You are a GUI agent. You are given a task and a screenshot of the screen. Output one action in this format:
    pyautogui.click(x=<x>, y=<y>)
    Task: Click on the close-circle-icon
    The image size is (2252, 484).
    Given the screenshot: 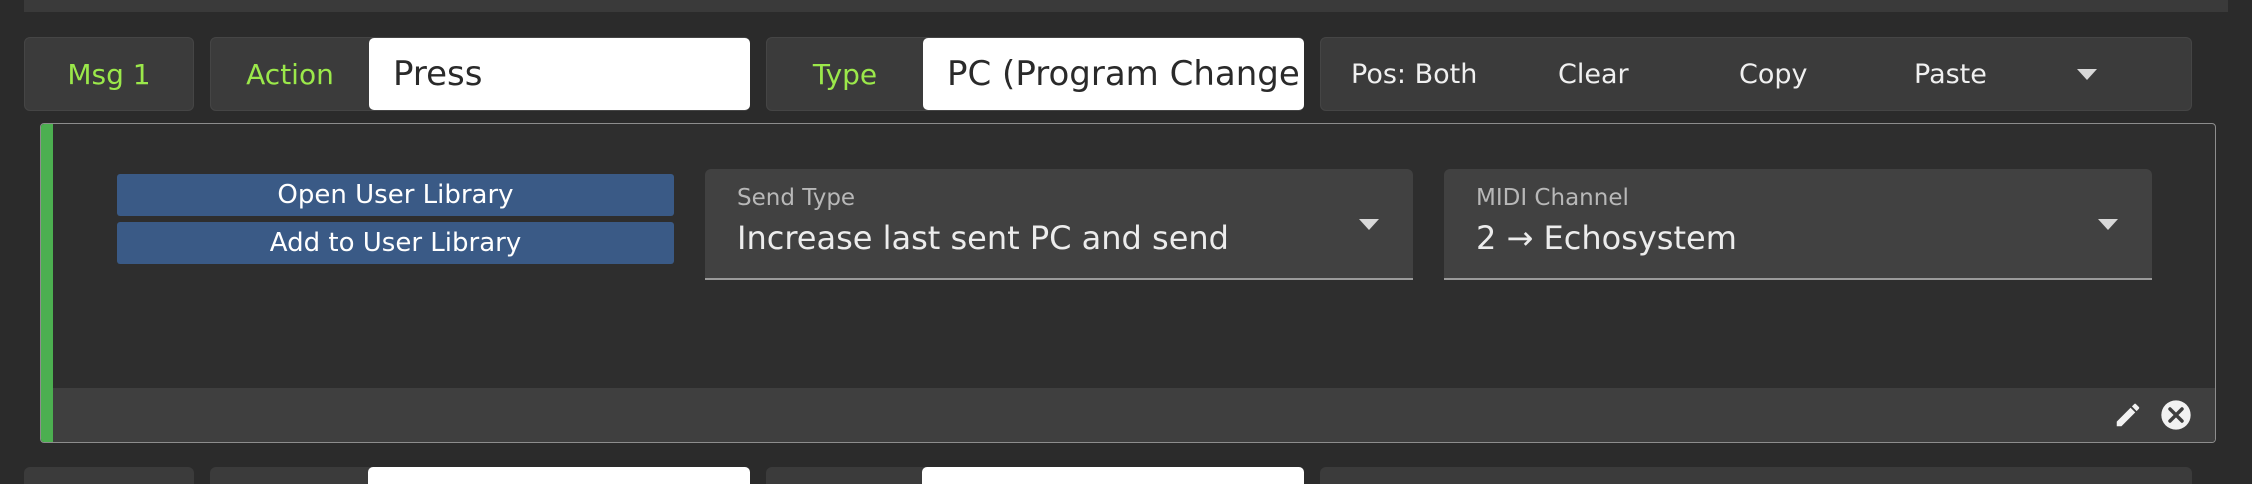 What is the action you would take?
    pyautogui.click(x=2176, y=415)
    